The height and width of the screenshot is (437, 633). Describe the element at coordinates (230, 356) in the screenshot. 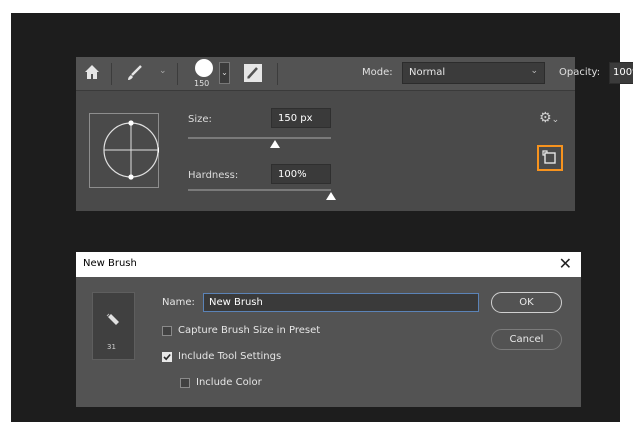

I see `include-tool-settings-label: Include Tool Settings` at that location.